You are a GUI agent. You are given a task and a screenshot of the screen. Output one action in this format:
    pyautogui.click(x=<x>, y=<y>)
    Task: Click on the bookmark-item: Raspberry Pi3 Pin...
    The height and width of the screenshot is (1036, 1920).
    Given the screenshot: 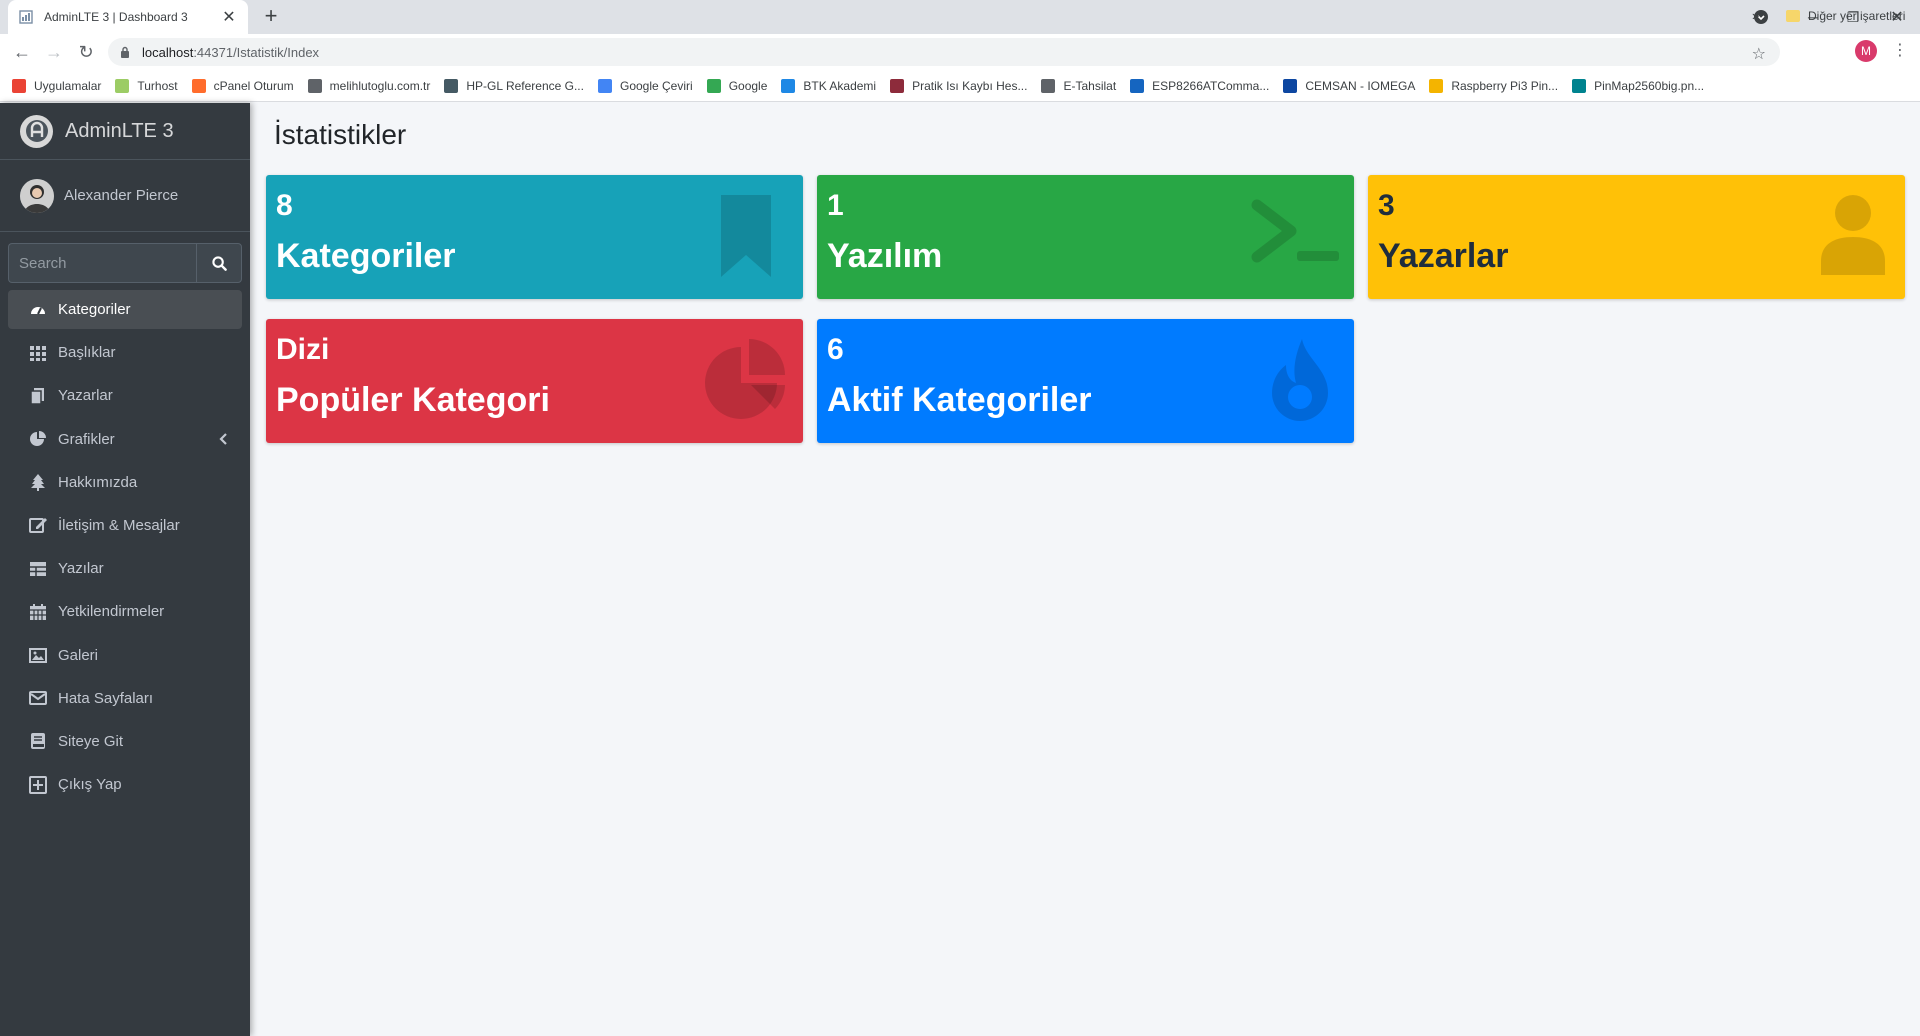 What is the action you would take?
    pyautogui.click(x=1494, y=85)
    